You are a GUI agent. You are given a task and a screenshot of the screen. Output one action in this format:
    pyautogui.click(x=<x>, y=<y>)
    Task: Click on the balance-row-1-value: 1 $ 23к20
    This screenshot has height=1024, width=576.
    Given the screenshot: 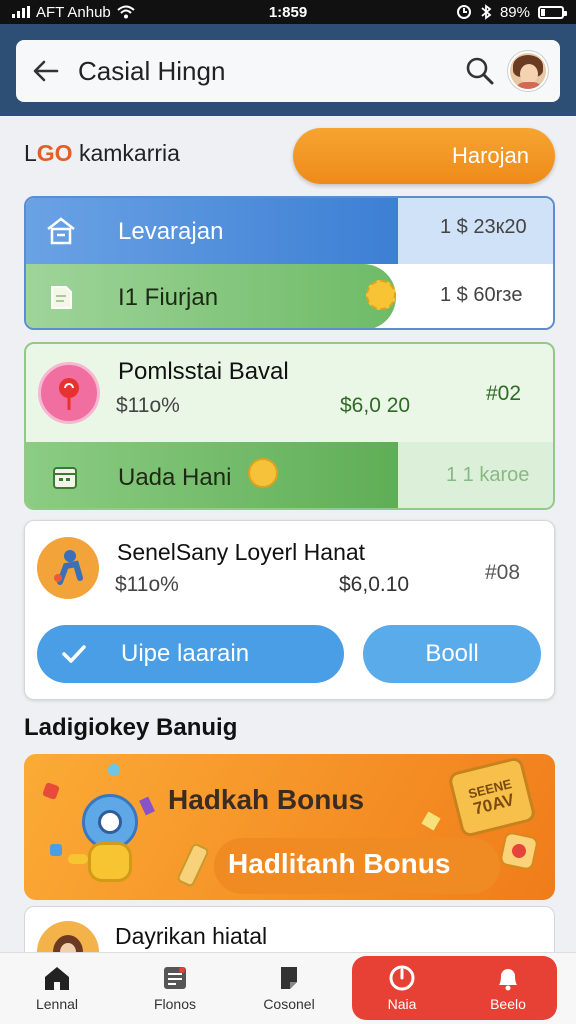 What is the action you would take?
    pyautogui.click(x=483, y=227)
    